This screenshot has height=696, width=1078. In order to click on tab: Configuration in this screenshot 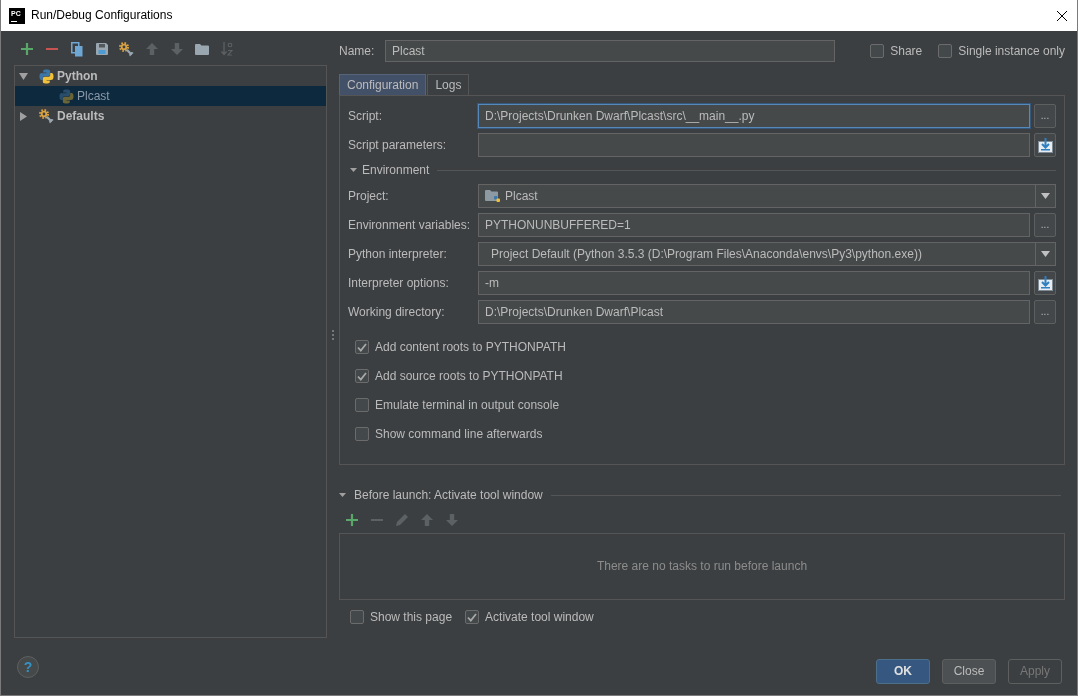, I will do `click(383, 84)`.